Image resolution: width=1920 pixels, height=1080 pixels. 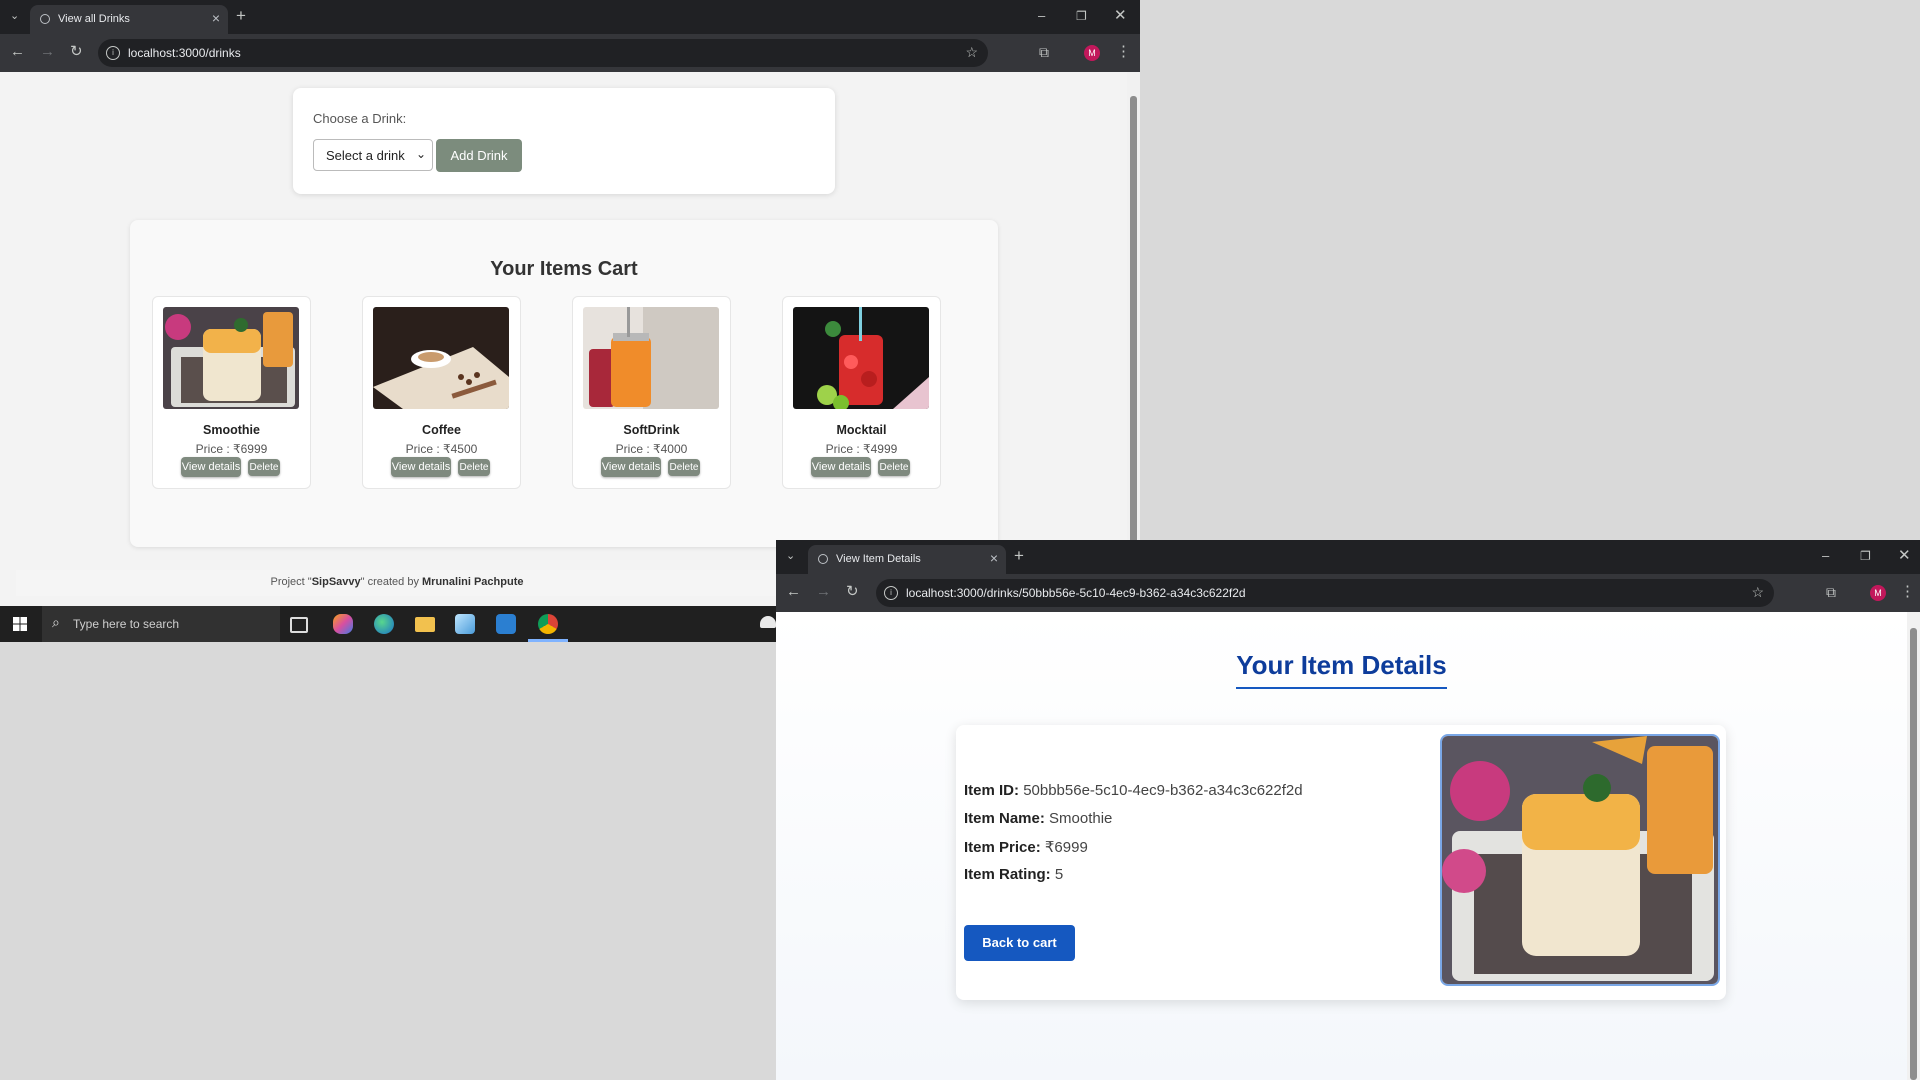 What do you see at coordinates (161, 624) in the screenshot?
I see `taskbar-search-box: ⌕ Type here to search` at bounding box center [161, 624].